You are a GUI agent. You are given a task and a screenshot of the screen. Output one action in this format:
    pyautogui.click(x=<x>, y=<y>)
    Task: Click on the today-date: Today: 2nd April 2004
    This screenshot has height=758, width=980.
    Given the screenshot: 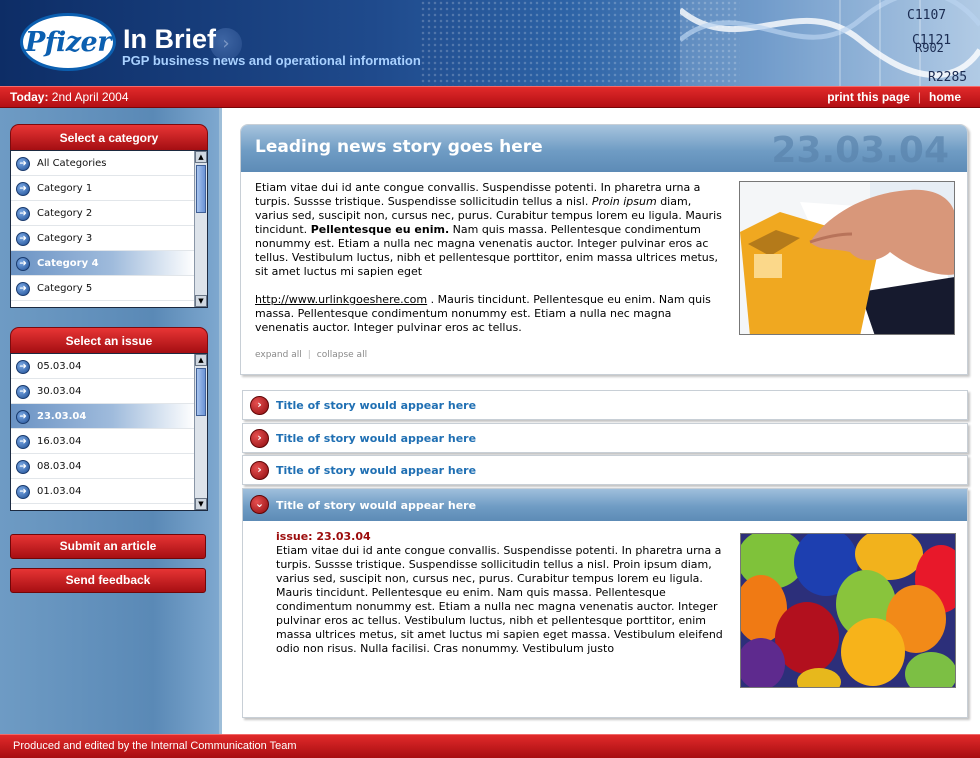 What is the action you would take?
    pyautogui.click(x=69, y=97)
    